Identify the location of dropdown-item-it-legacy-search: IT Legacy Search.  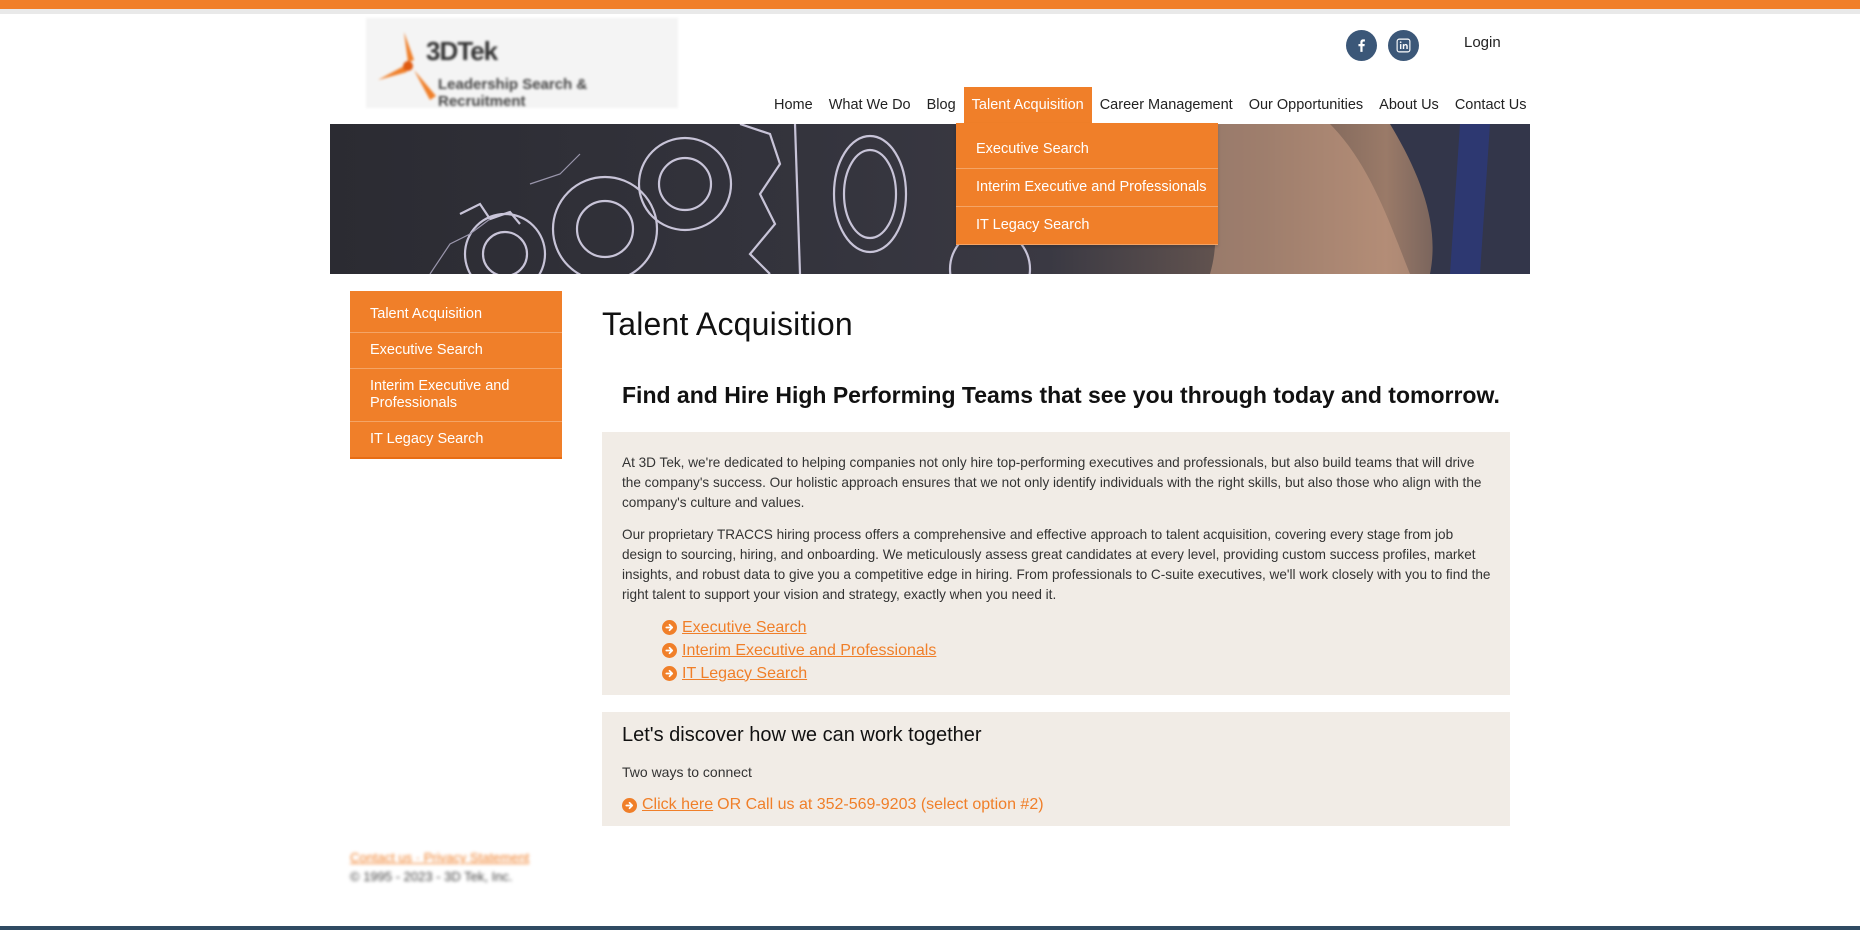
(1087, 226).